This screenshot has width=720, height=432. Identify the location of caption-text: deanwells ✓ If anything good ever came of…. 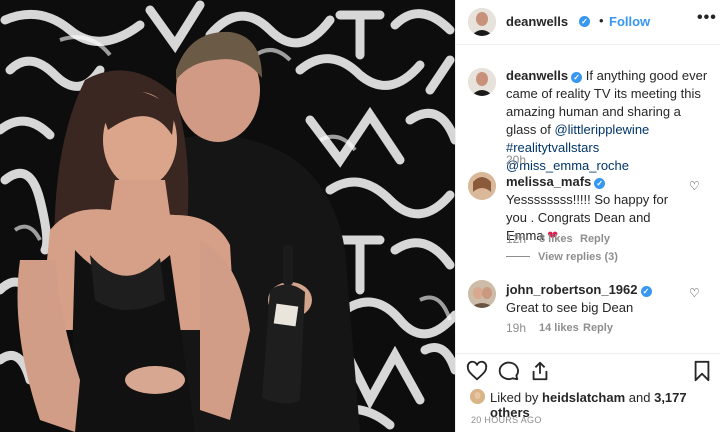
(609, 121).